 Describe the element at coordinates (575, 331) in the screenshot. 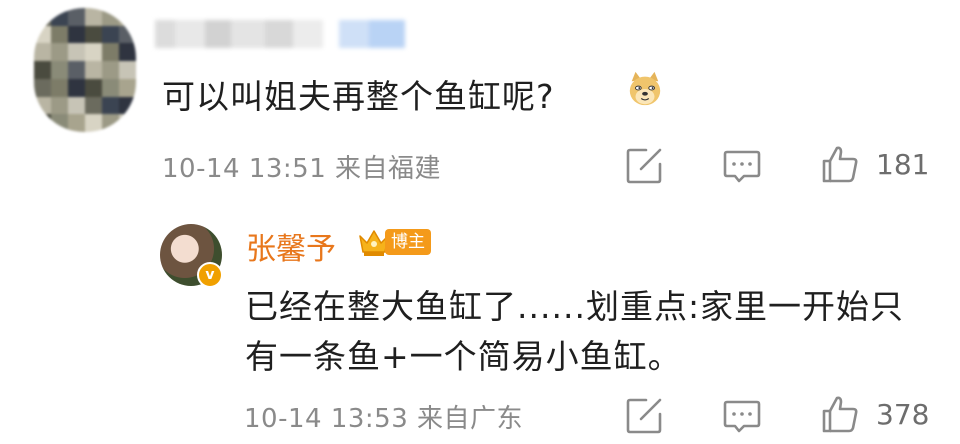

I see `reply-text: 已经在整大鱼缸了......划重点:家里一开始只有一条鱼+一个简易小鱼缸。` at that location.